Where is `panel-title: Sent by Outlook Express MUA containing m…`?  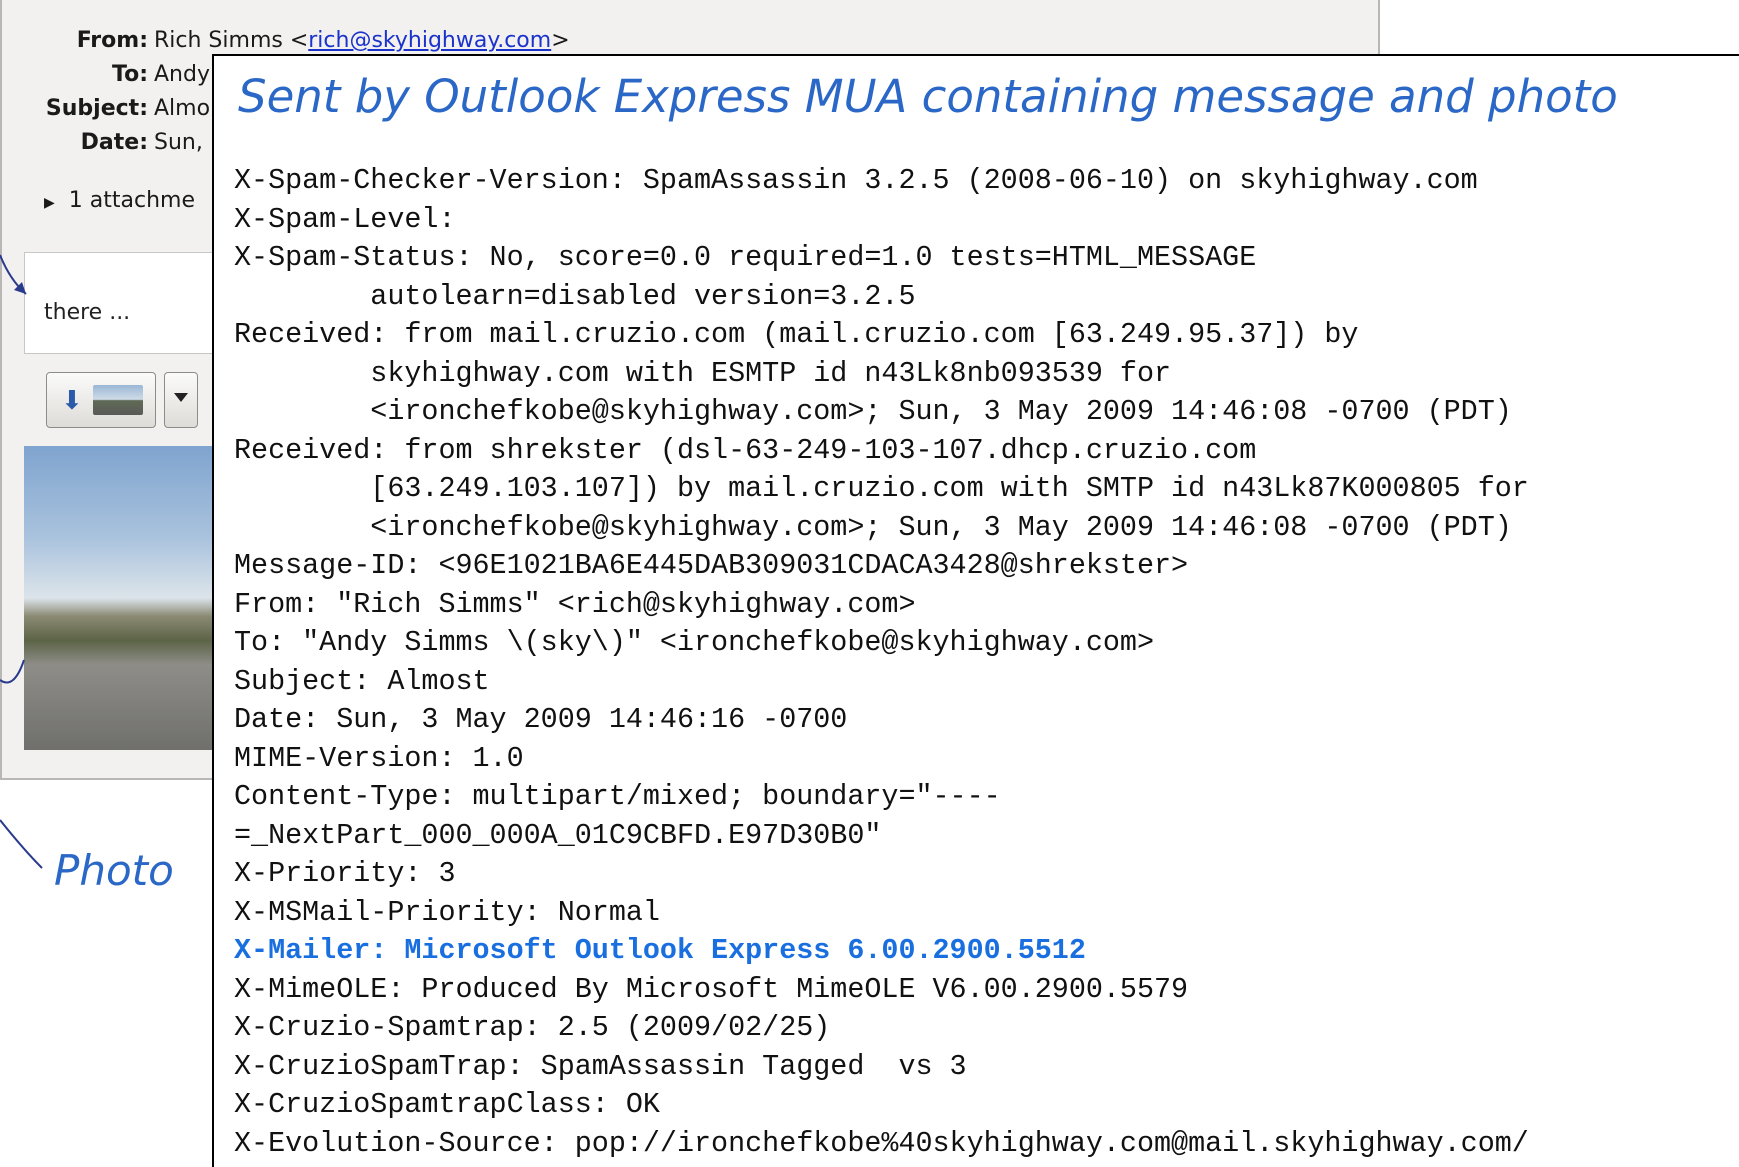
panel-title: Sent by Outlook Express MUA containing m… is located at coordinates (928, 96).